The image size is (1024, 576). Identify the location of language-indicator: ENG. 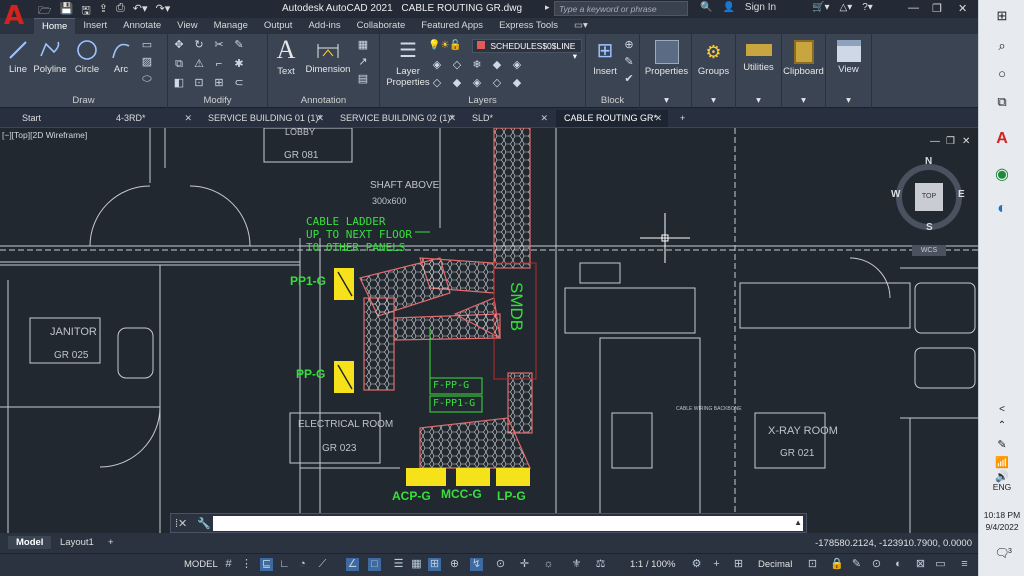
(1001, 487).